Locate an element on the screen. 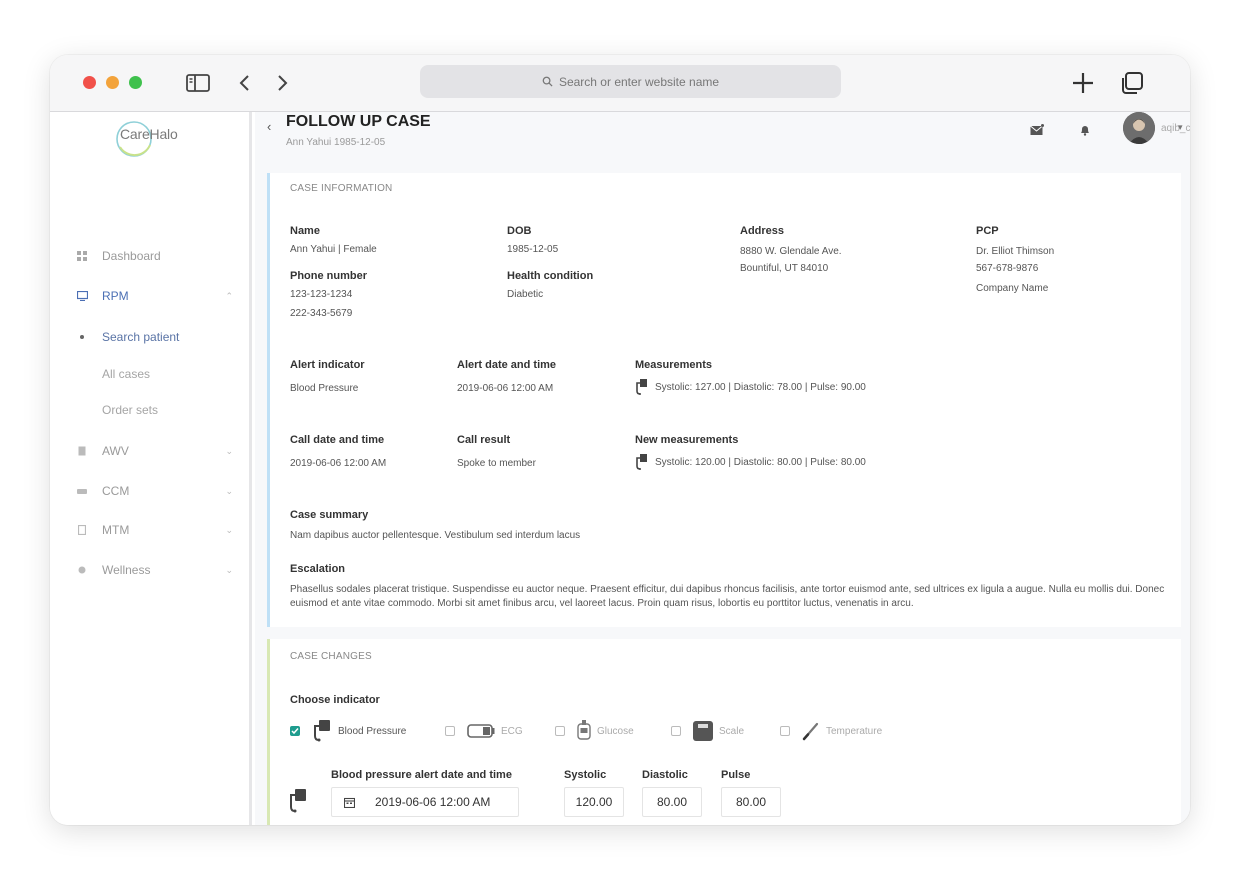 Image resolution: width=1240 pixels, height=880 pixels. sidebar-subitem-order-sets: Order sets is located at coordinates (130, 410).